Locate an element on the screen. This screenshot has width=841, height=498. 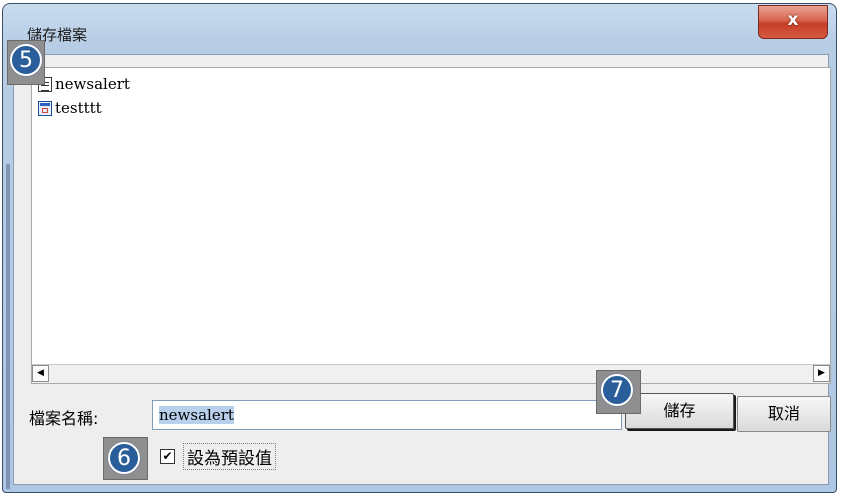
window-edge-accent is located at coordinates (8, 326).